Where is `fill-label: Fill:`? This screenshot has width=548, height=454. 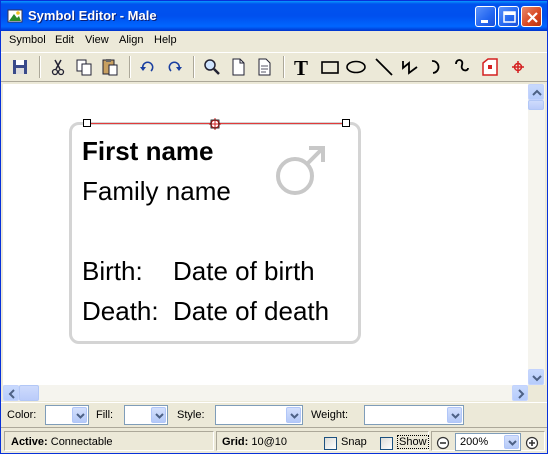
fill-label: Fill: is located at coordinates (105, 415).